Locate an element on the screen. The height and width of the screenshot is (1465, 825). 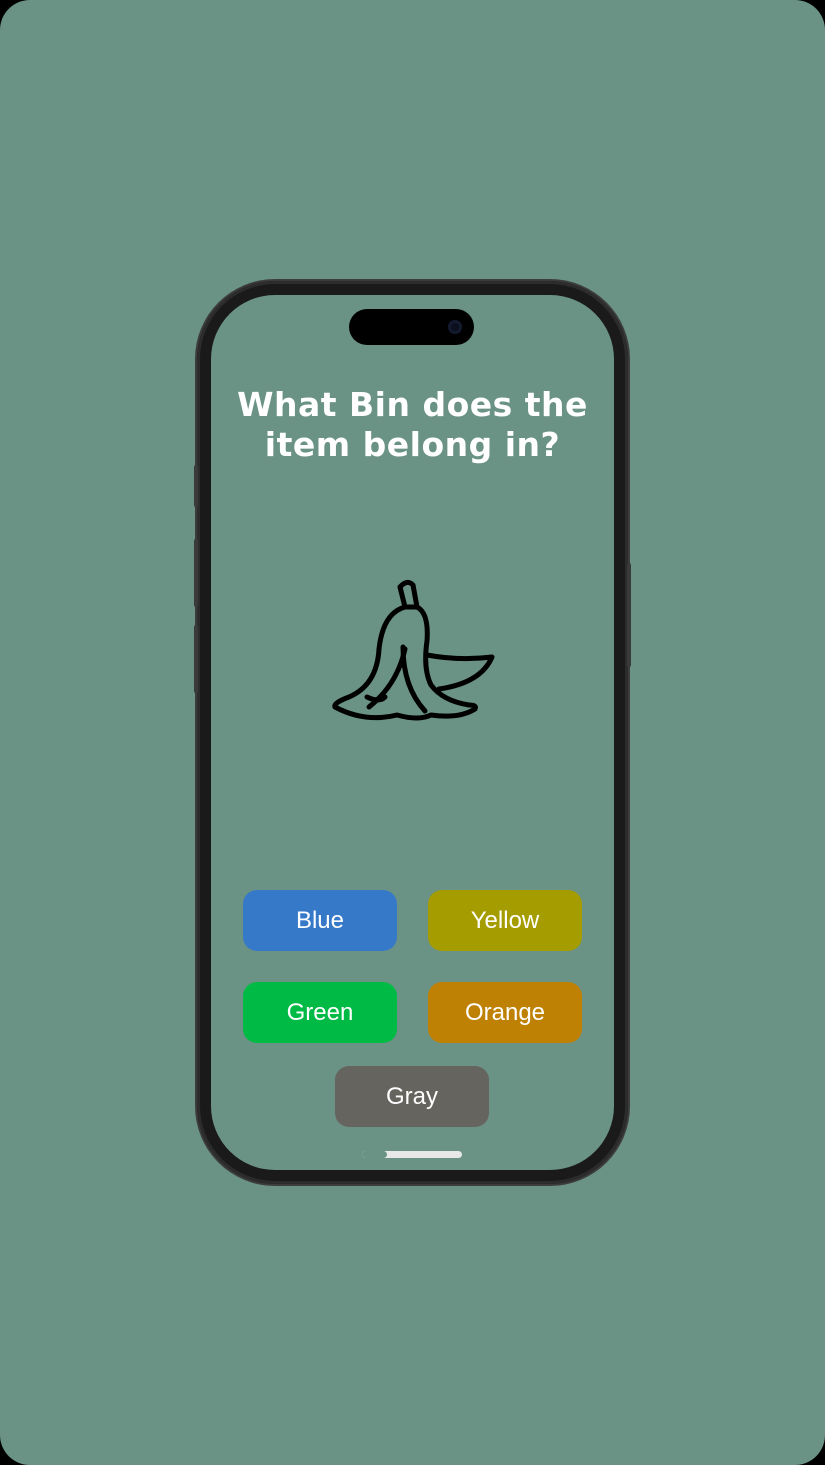
question-title: What Bin does the item belong in? is located at coordinates (412, 424).